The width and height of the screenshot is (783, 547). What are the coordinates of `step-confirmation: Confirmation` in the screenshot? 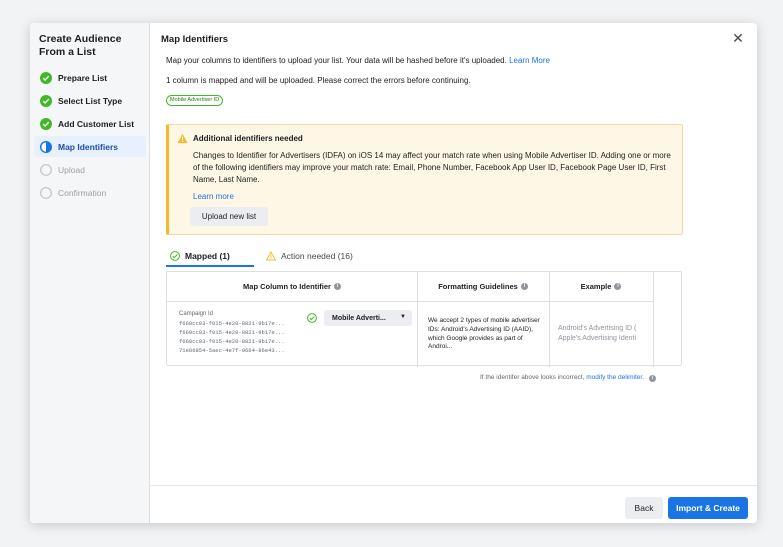 It's located at (90, 192).